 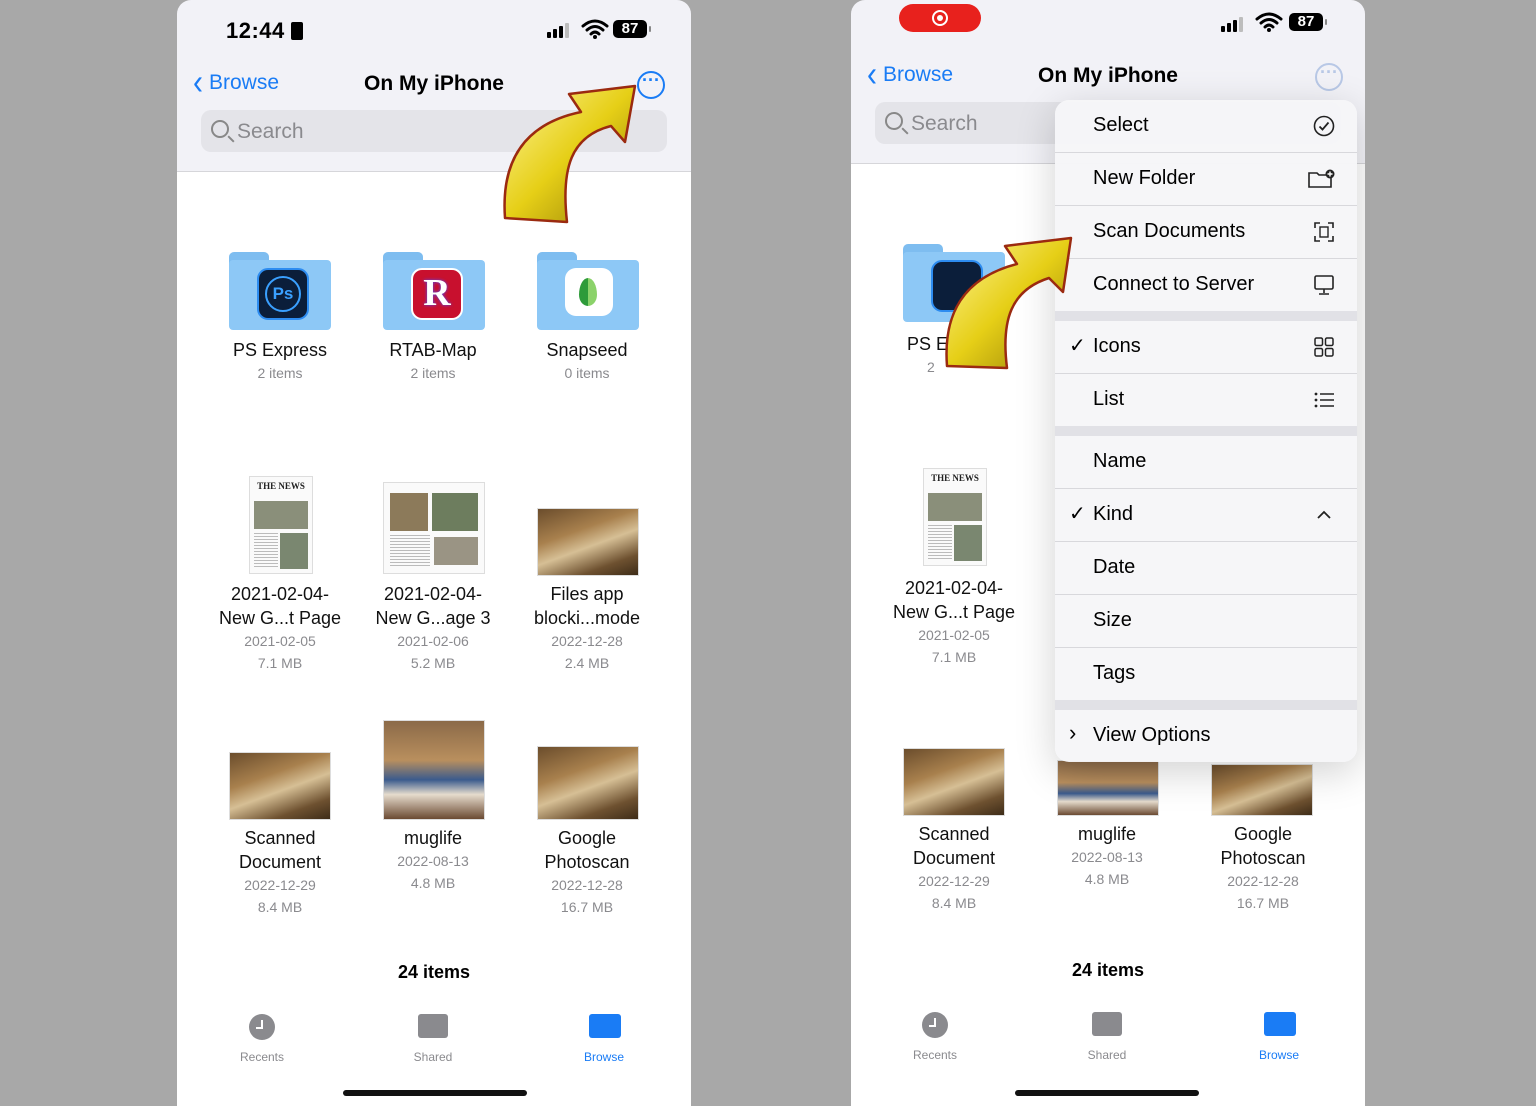 I want to click on tab-label: Shared, so click(x=1107, y=1055).